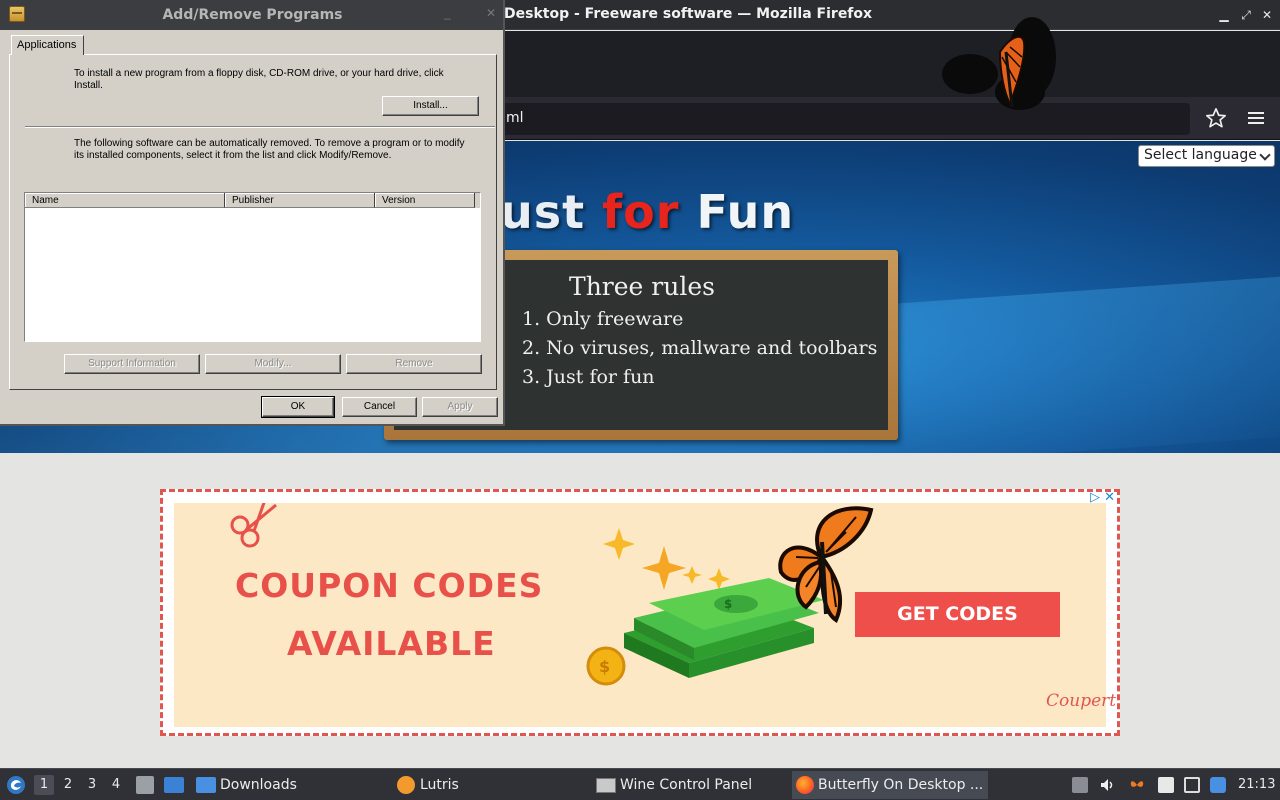 The height and width of the screenshot is (800, 1280). What do you see at coordinates (116, 785) in the screenshot?
I see `workspace-4: 4` at bounding box center [116, 785].